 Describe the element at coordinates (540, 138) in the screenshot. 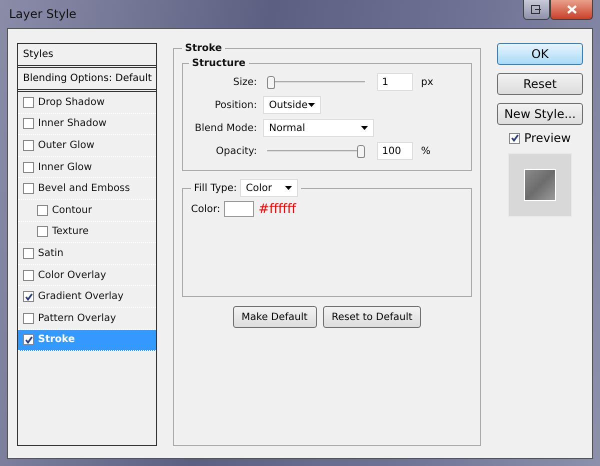

I see `preview-checkbox: Preview` at that location.